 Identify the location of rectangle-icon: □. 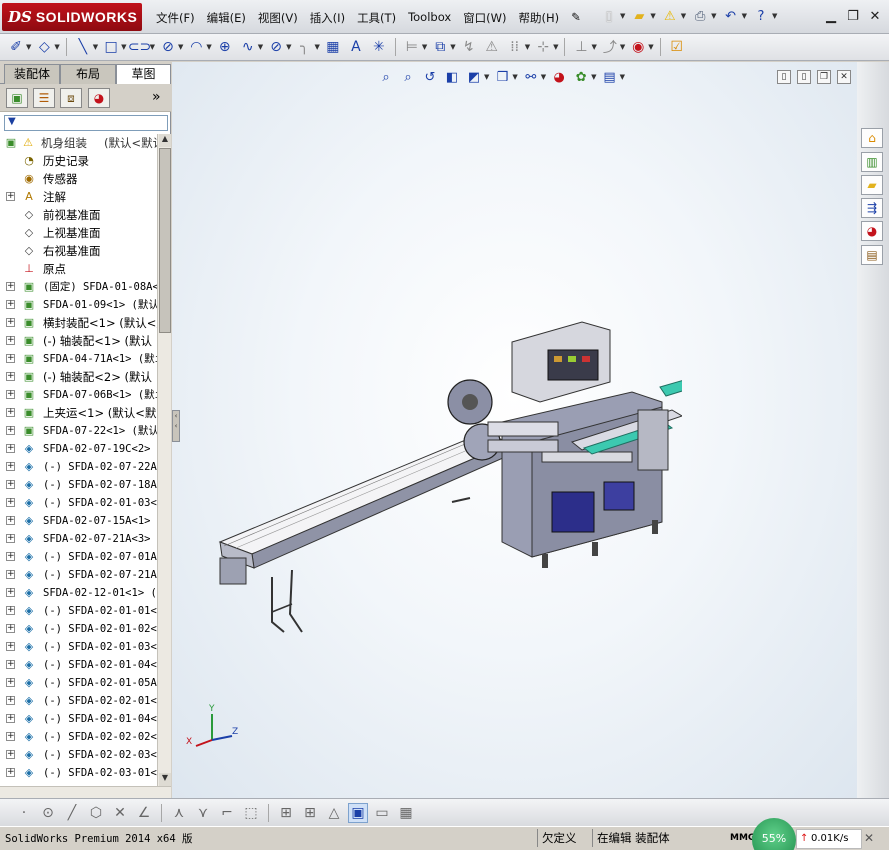
(111, 47).